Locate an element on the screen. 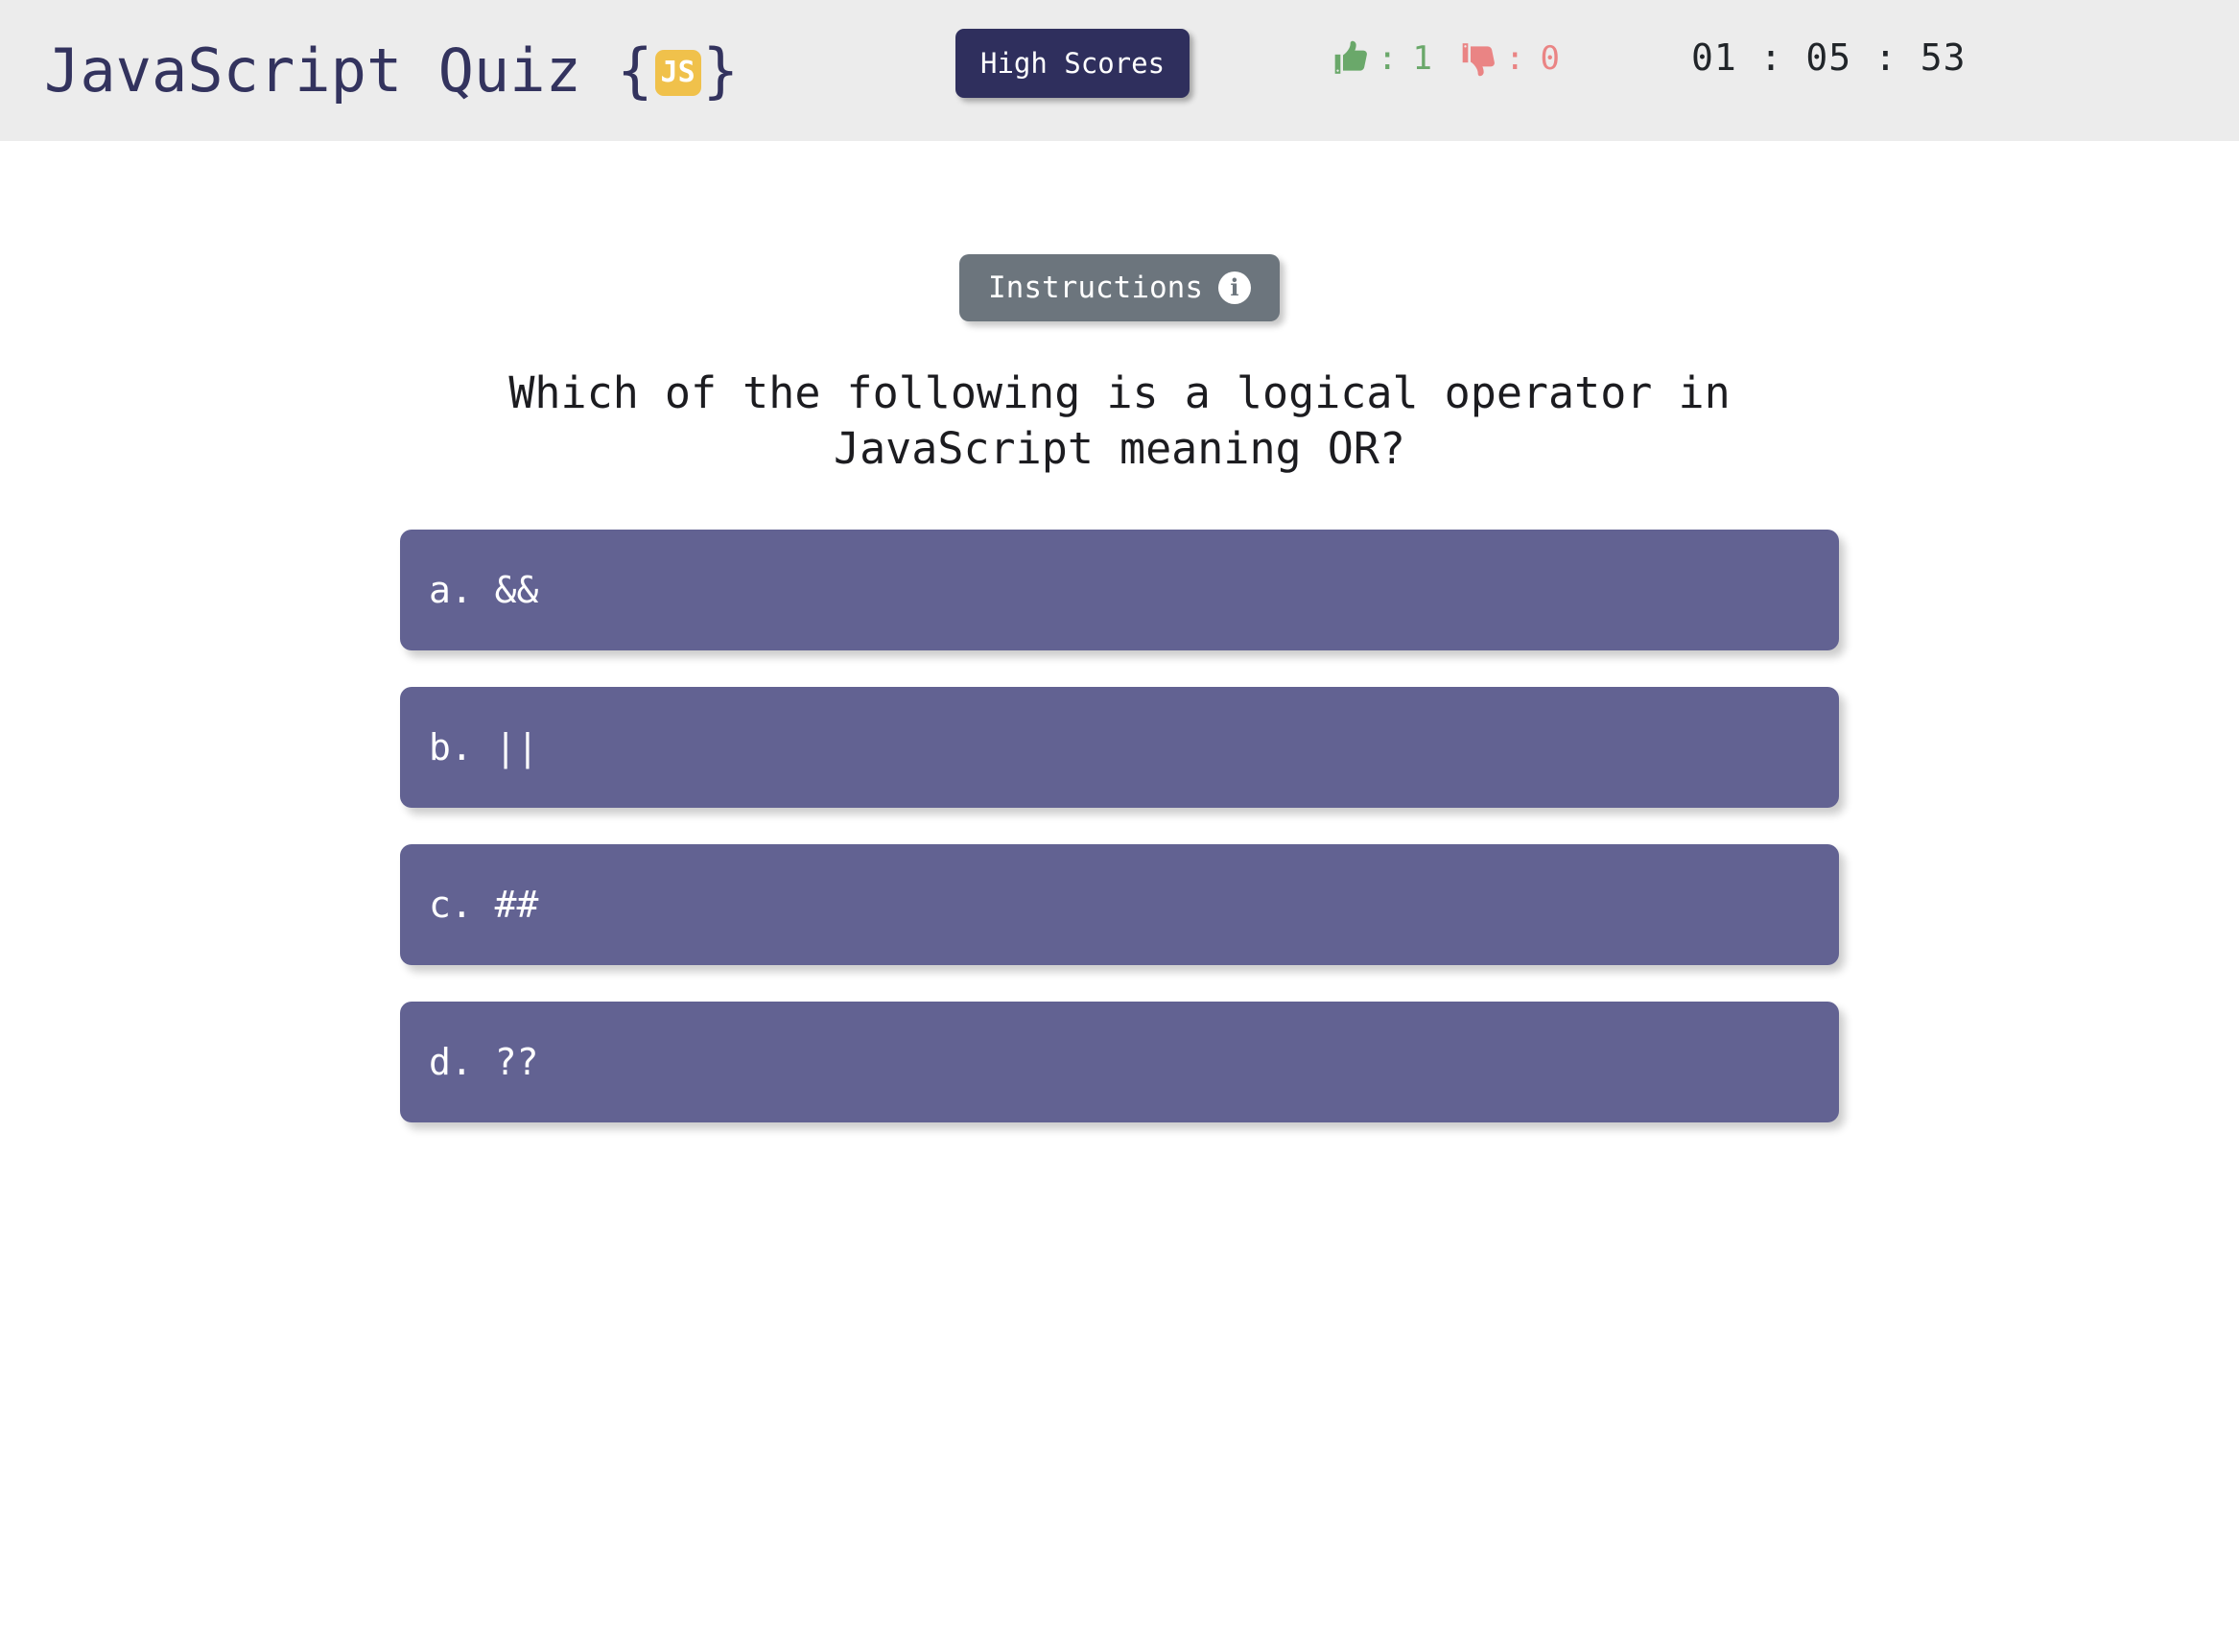 This screenshot has width=2239, height=1652. answer-option-c: c. ## is located at coordinates (1119, 905).